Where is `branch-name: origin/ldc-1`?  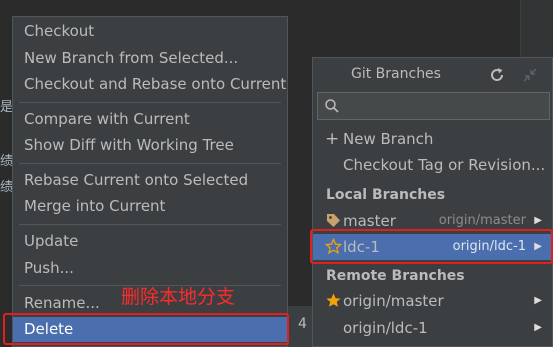
branch-name: origin/ldc-1 is located at coordinates (385, 328).